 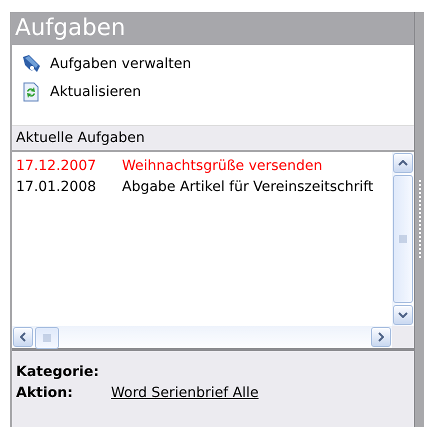 I want to click on task-date: 17.01.2008, so click(x=57, y=187).